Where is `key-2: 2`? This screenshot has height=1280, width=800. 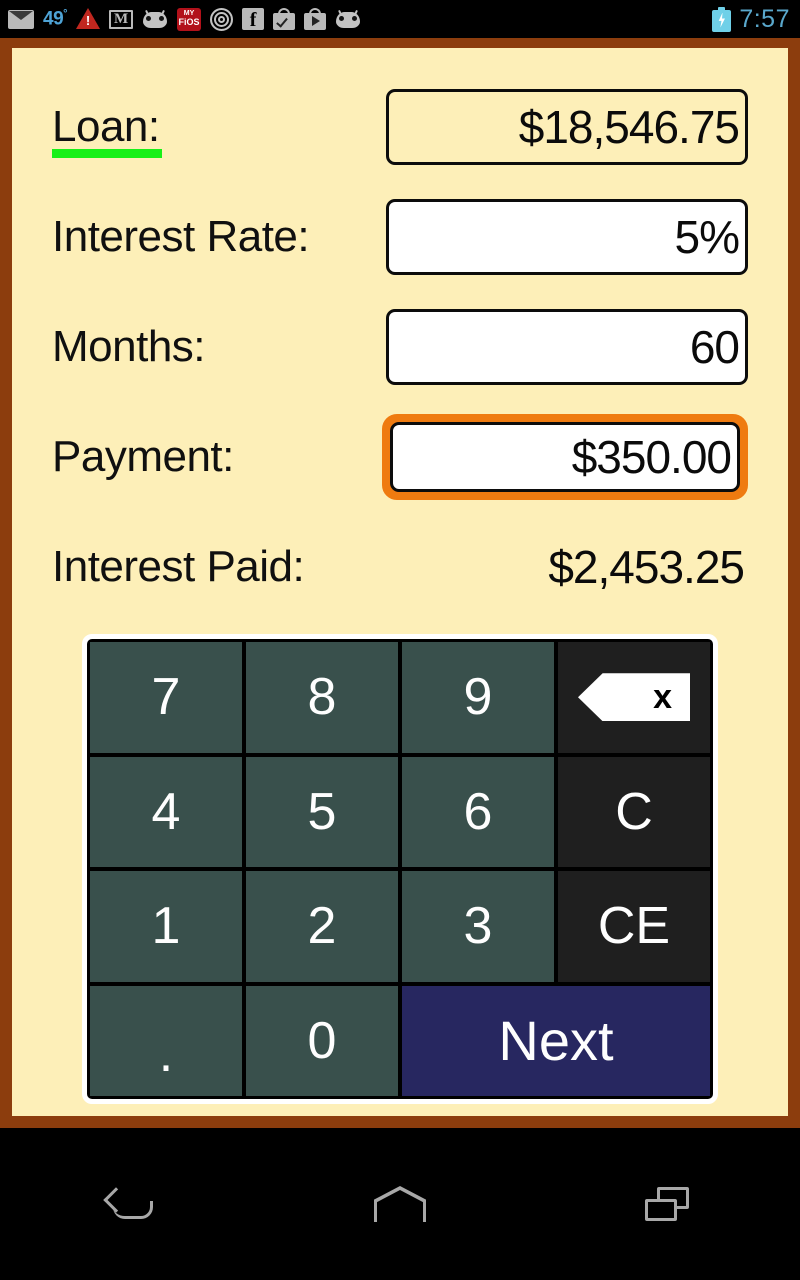 key-2: 2 is located at coordinates (322, 926).